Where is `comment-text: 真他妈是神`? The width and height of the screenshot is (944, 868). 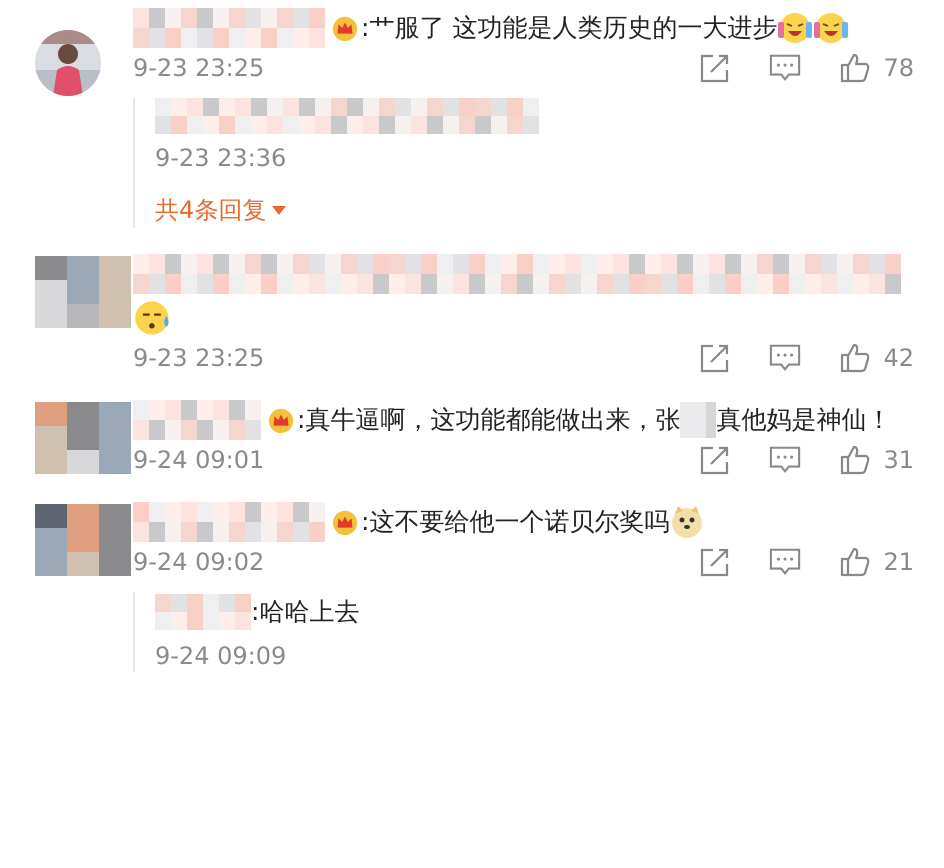
comment-text: 真他妈是神 is located at coordinates (779, 420).